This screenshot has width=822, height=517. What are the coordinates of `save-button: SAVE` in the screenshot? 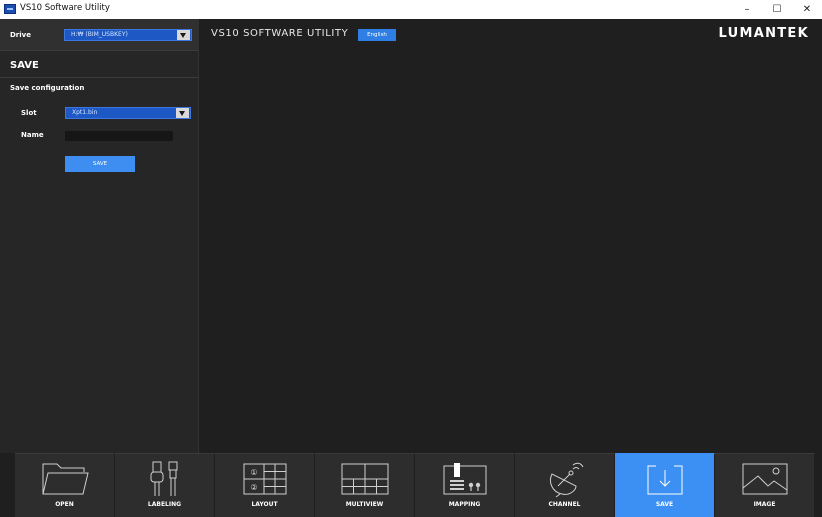 It's located at (100, 164).